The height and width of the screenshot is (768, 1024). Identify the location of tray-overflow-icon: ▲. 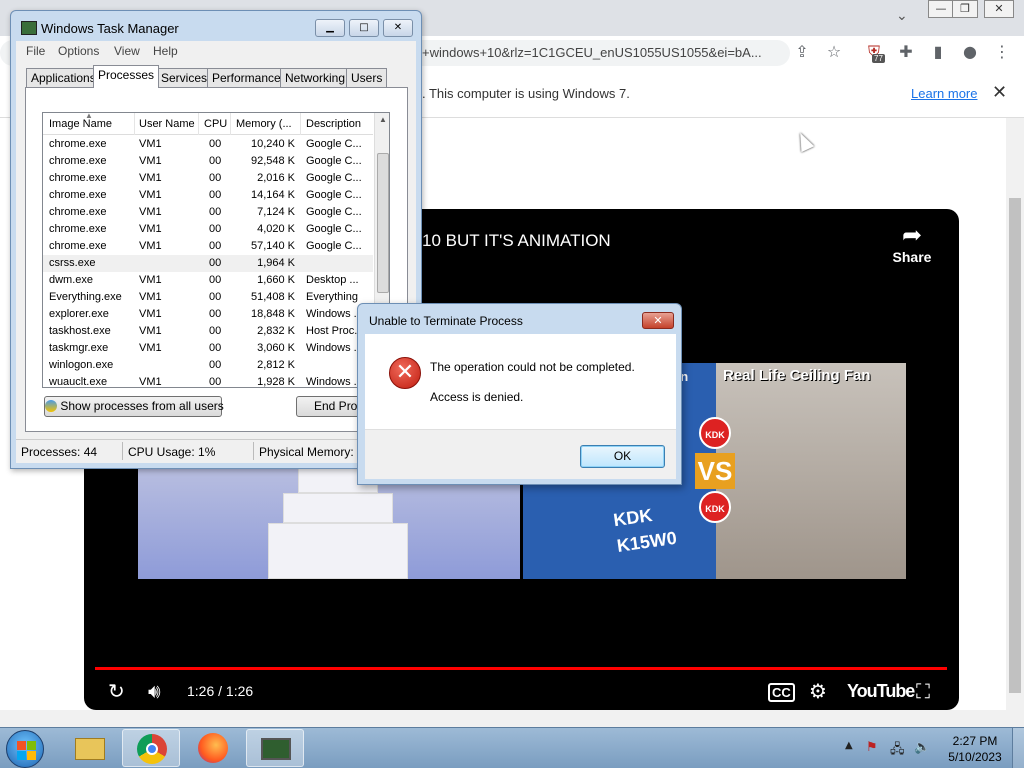
(849, 745).